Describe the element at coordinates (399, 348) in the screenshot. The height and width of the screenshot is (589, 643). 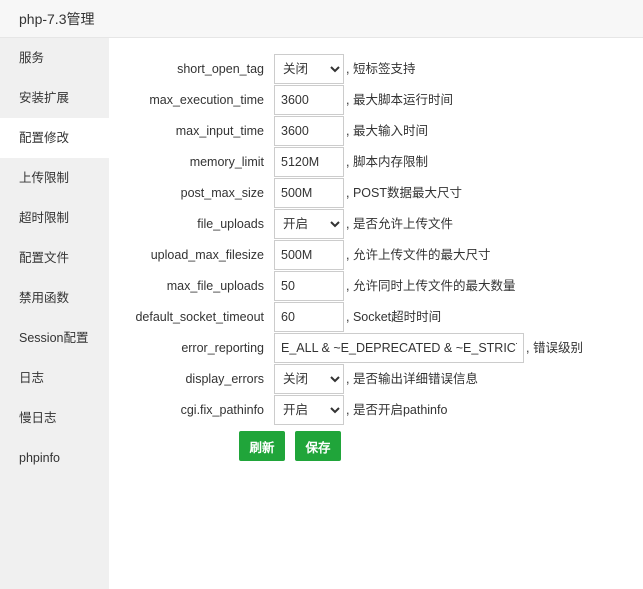
I see `error-reporting-input` at that location.